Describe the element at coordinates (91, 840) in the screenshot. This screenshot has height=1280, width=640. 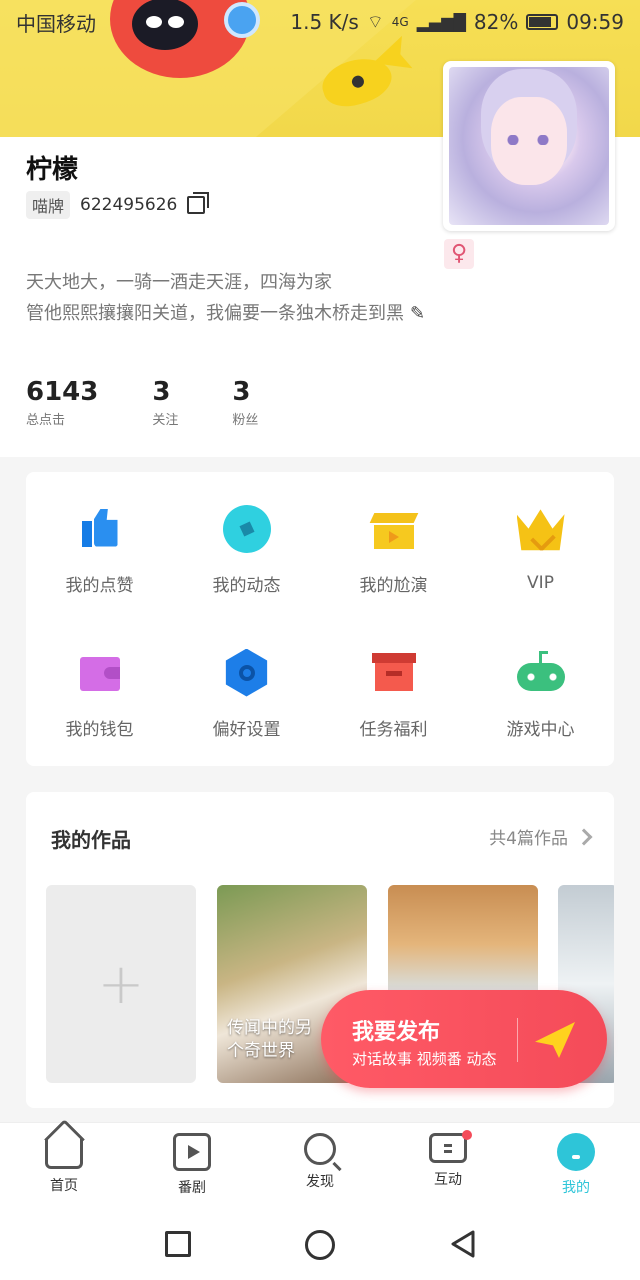
I see `works-title: 我的作品` at that location.